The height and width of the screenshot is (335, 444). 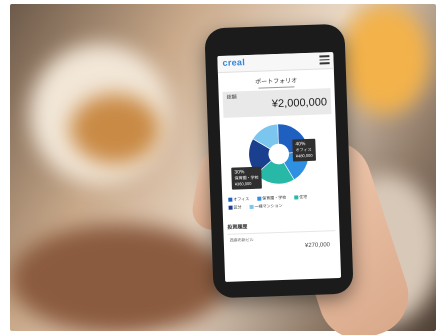 I want to click on legend-item: 区分, so click(x=236, y=207).